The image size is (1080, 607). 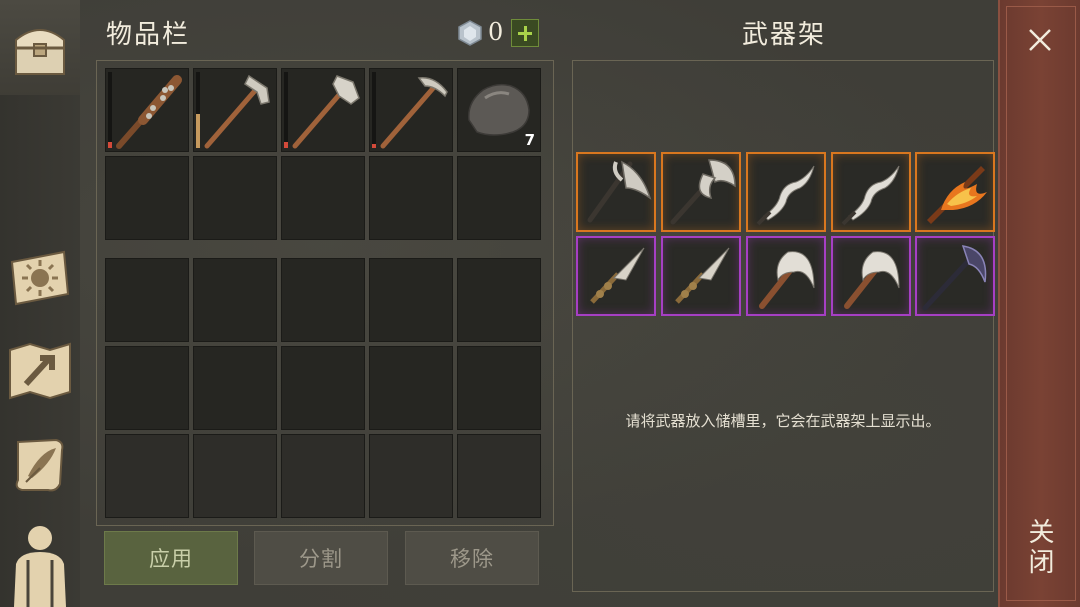 I want to click on pickaxe-icon, so click(x=414, y=113).